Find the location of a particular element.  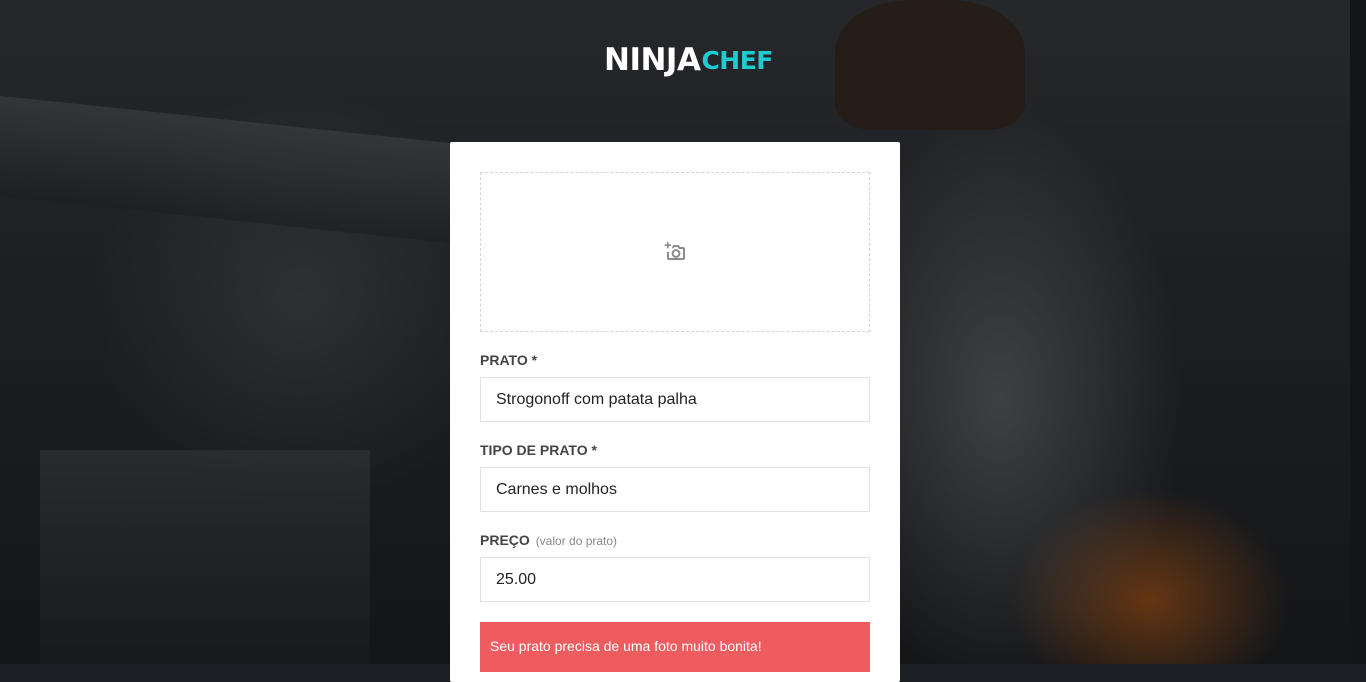

dish-name-label-text: PRATO * is located at coordinates (509, 360).